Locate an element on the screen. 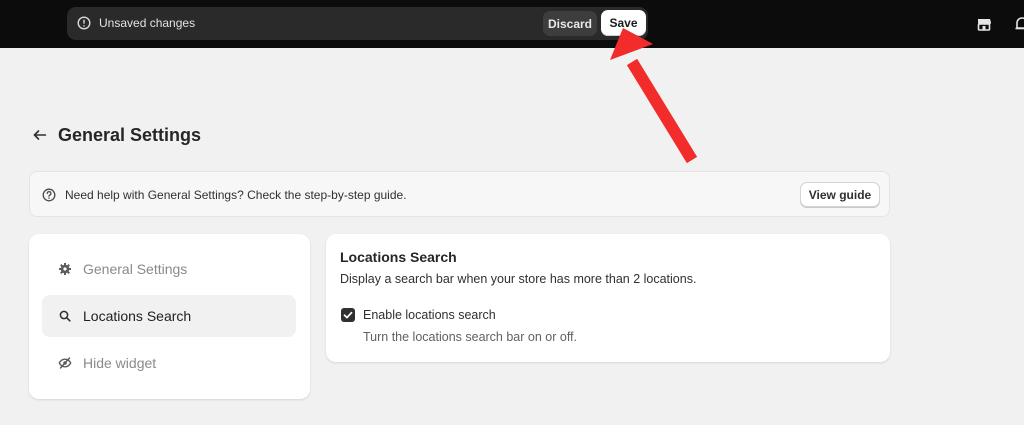  sidebar-item-general-settings: General Settings is located at coordinates (169, 269).